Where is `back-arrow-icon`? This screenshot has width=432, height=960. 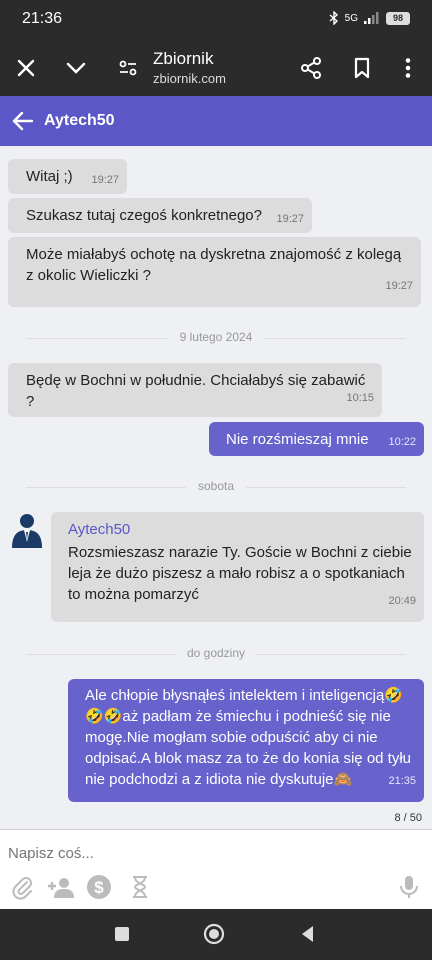
back-arrow-icon is located at coordinates (23, 121).